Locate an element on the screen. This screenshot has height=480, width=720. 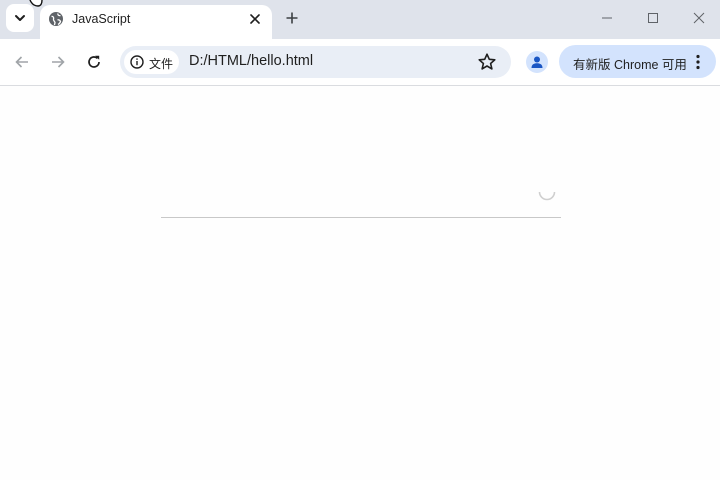
tab-search-button is located at coordinates (20, 18).